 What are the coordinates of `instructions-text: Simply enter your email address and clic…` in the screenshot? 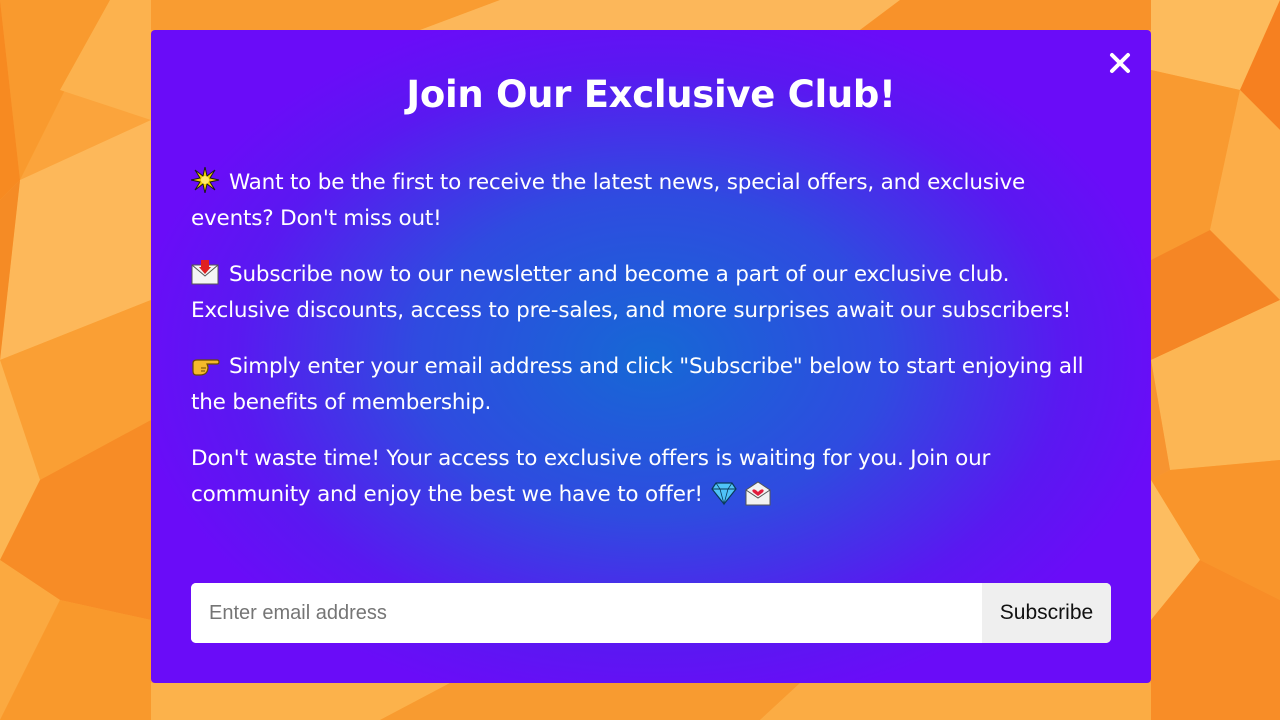 It's located at (637, 384).